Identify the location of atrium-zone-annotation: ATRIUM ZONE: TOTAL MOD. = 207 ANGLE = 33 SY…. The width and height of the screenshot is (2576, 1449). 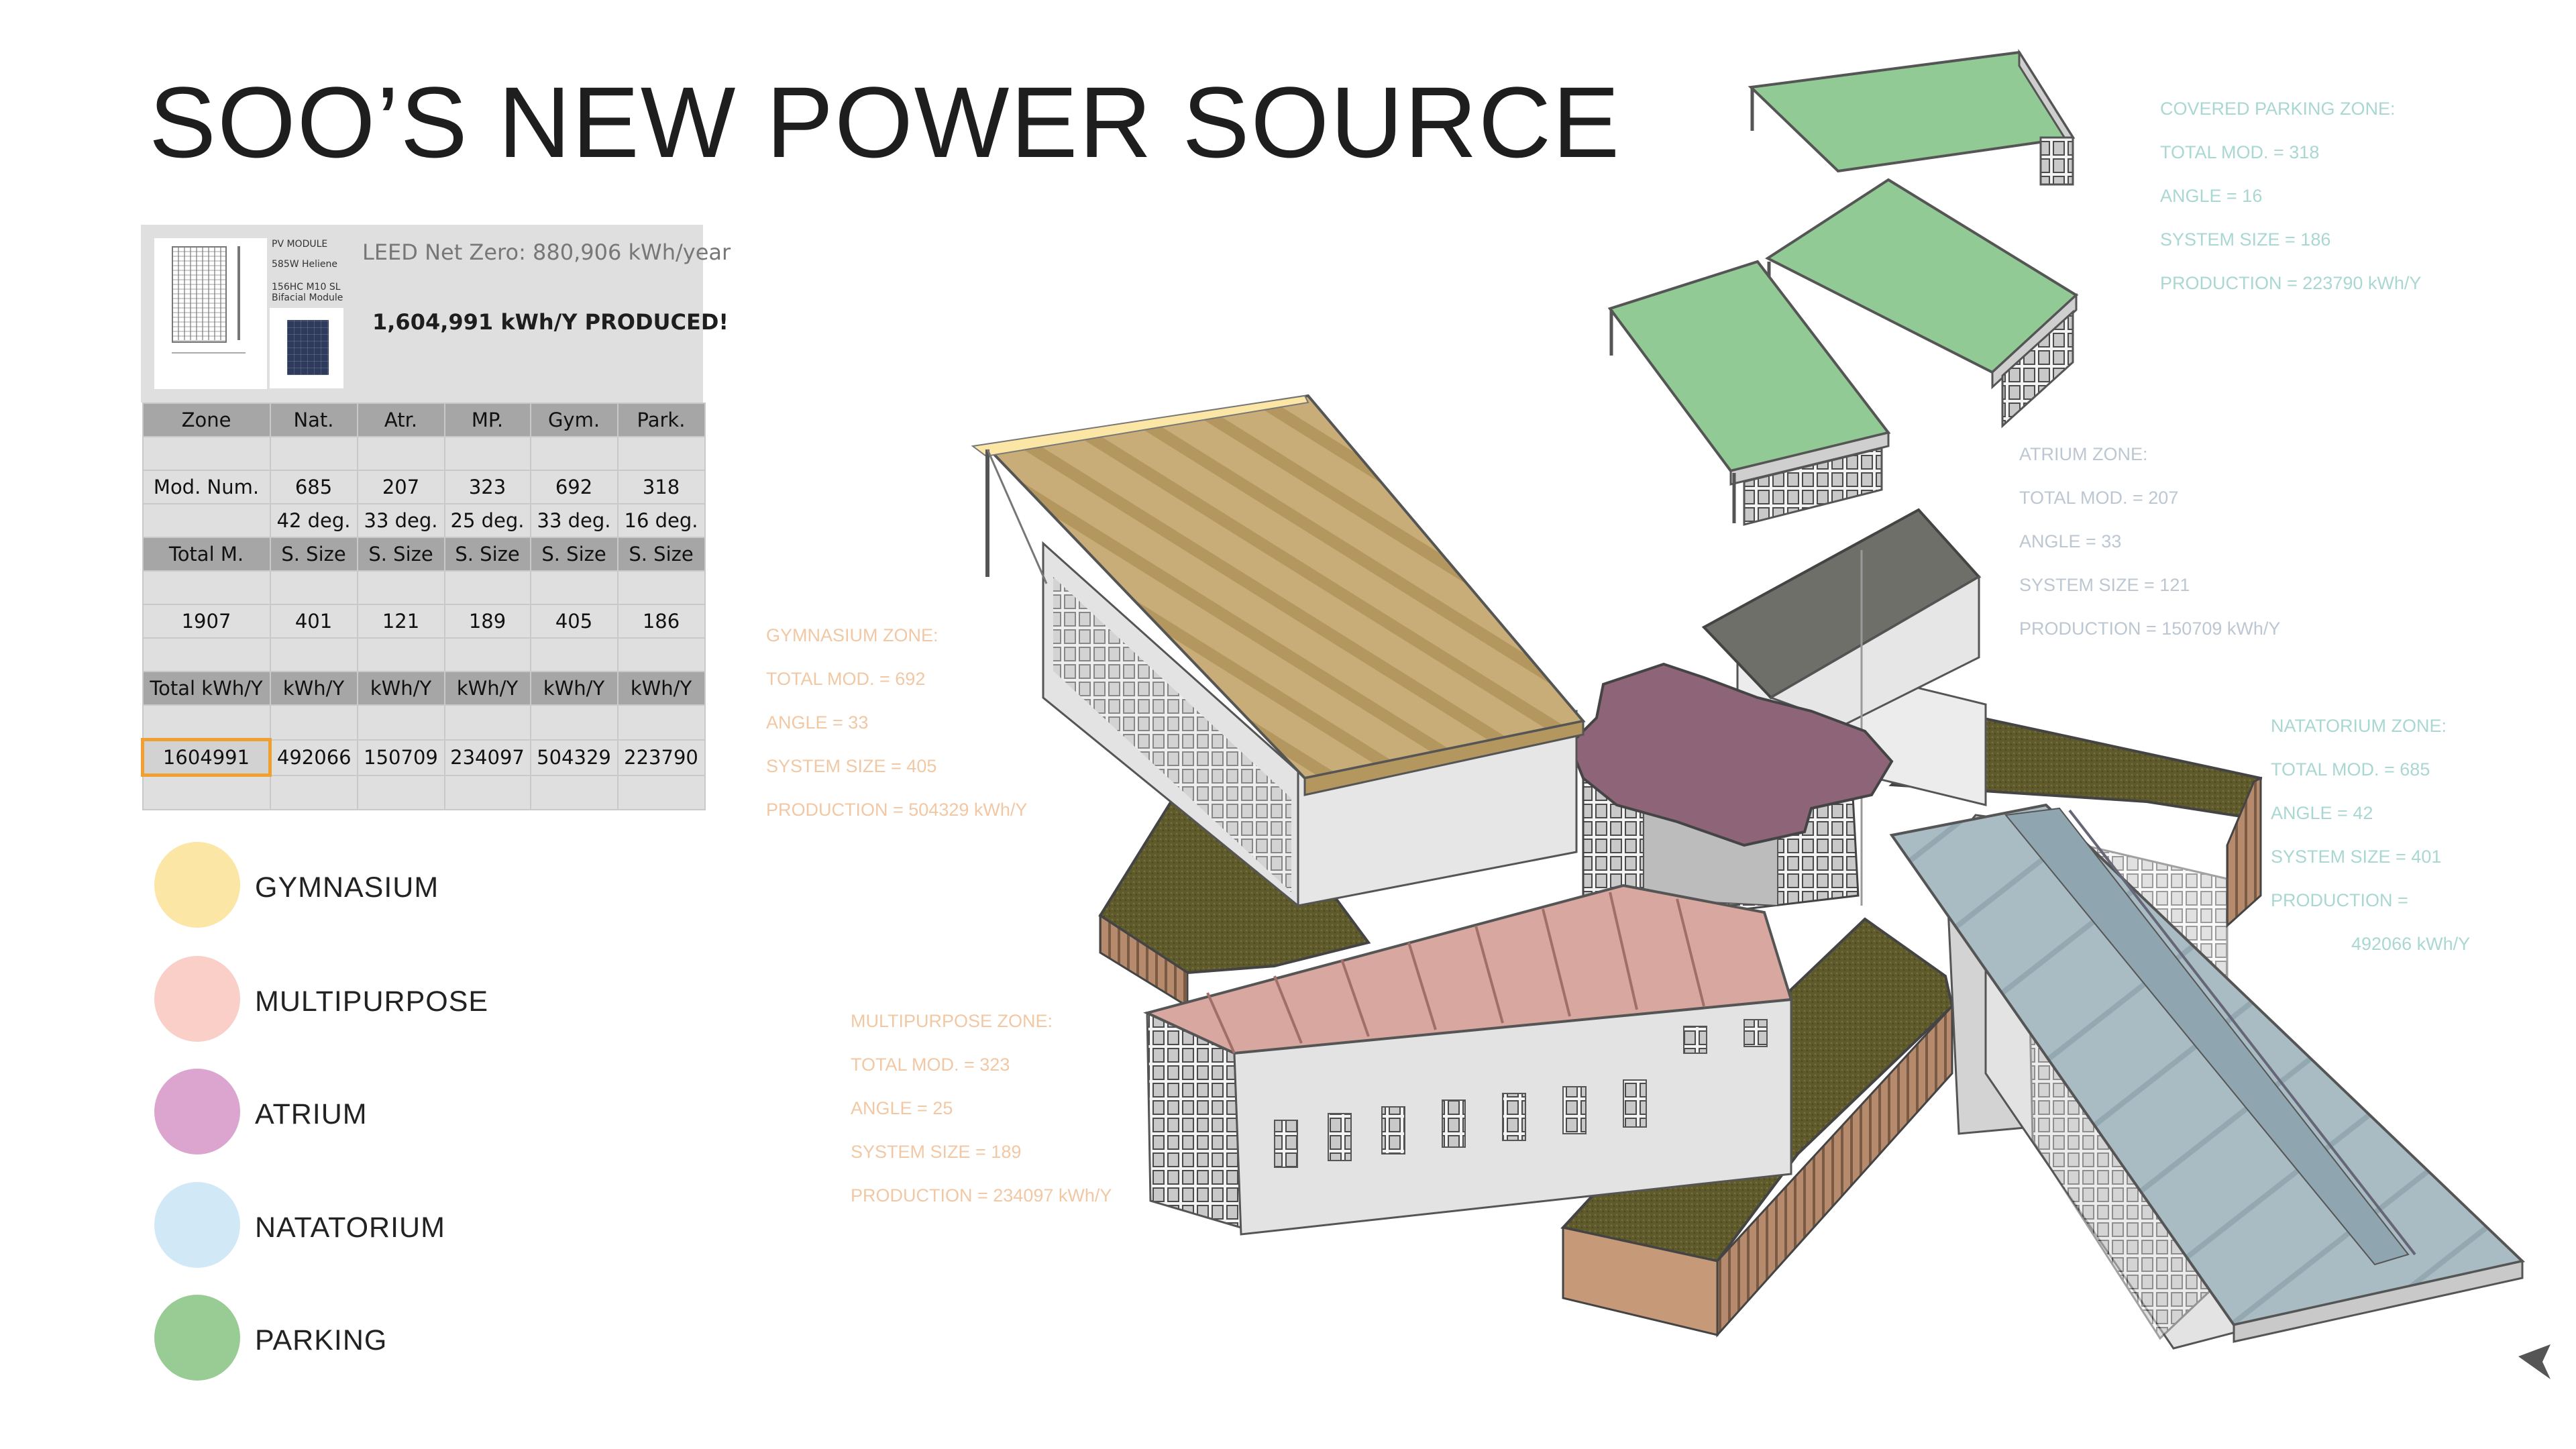
(2149, 542).